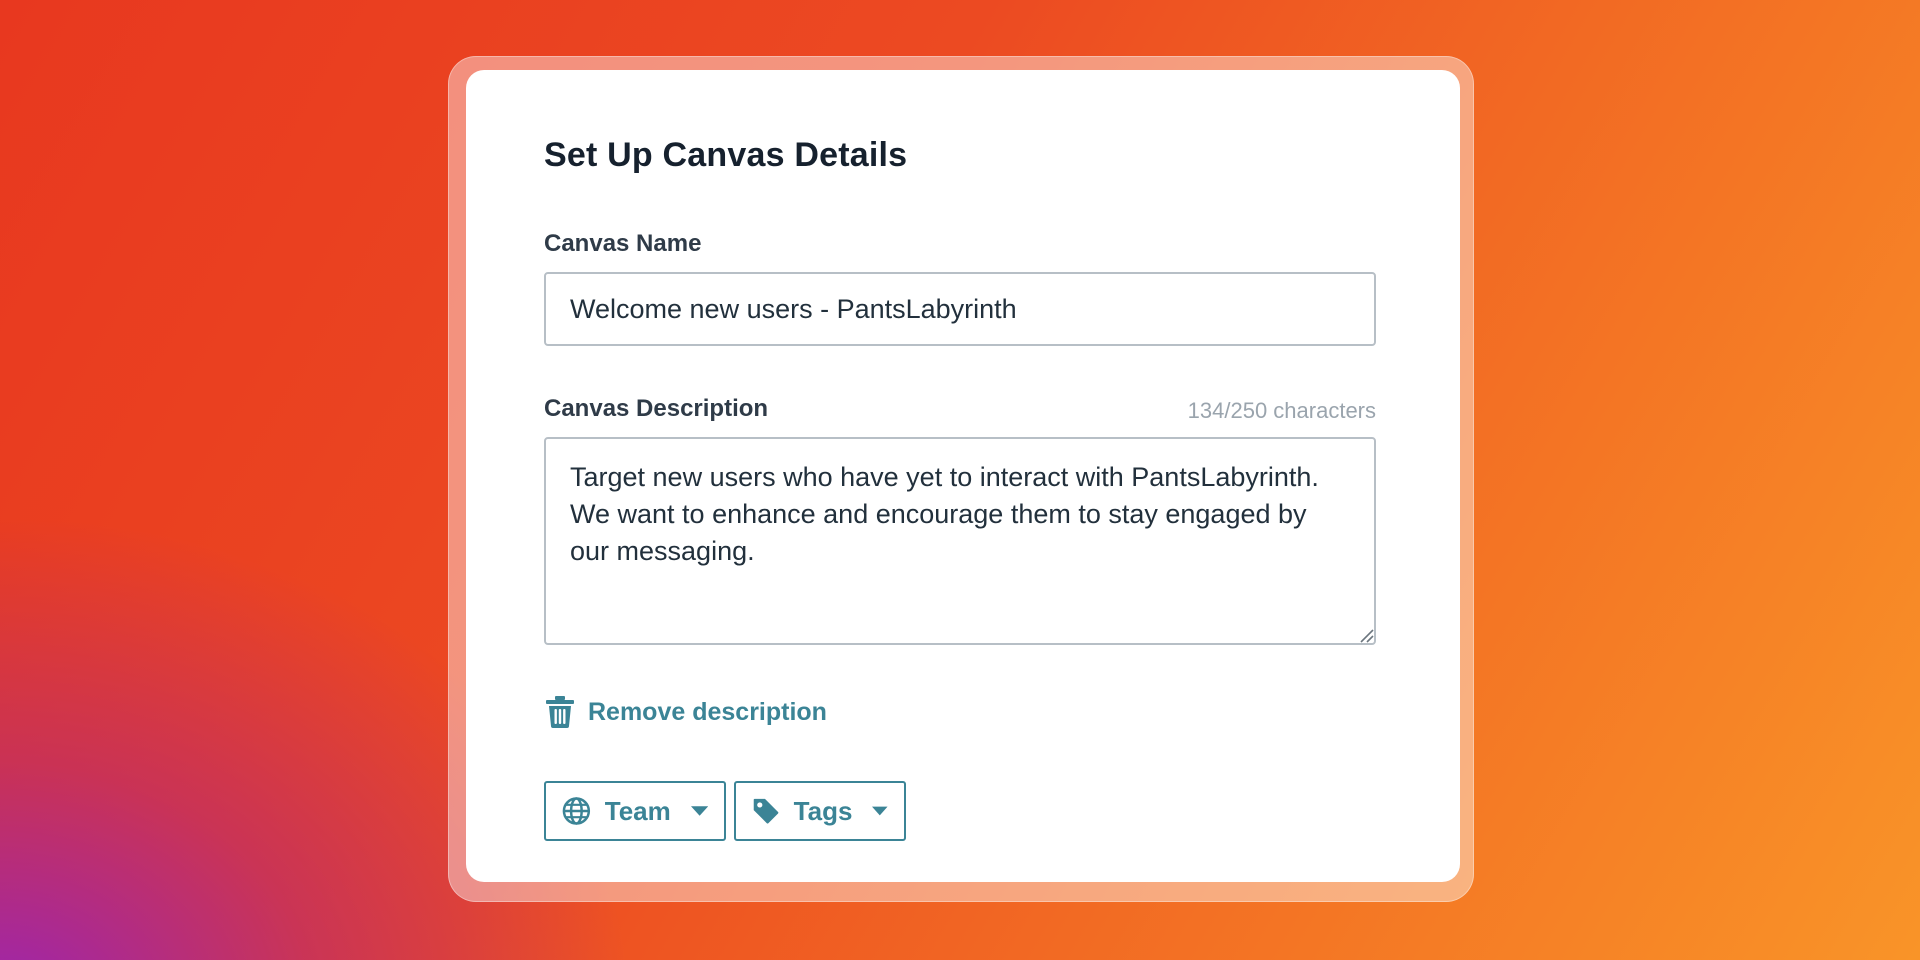  I want to click on remove-description-button: Remove description, so click(686, 712).